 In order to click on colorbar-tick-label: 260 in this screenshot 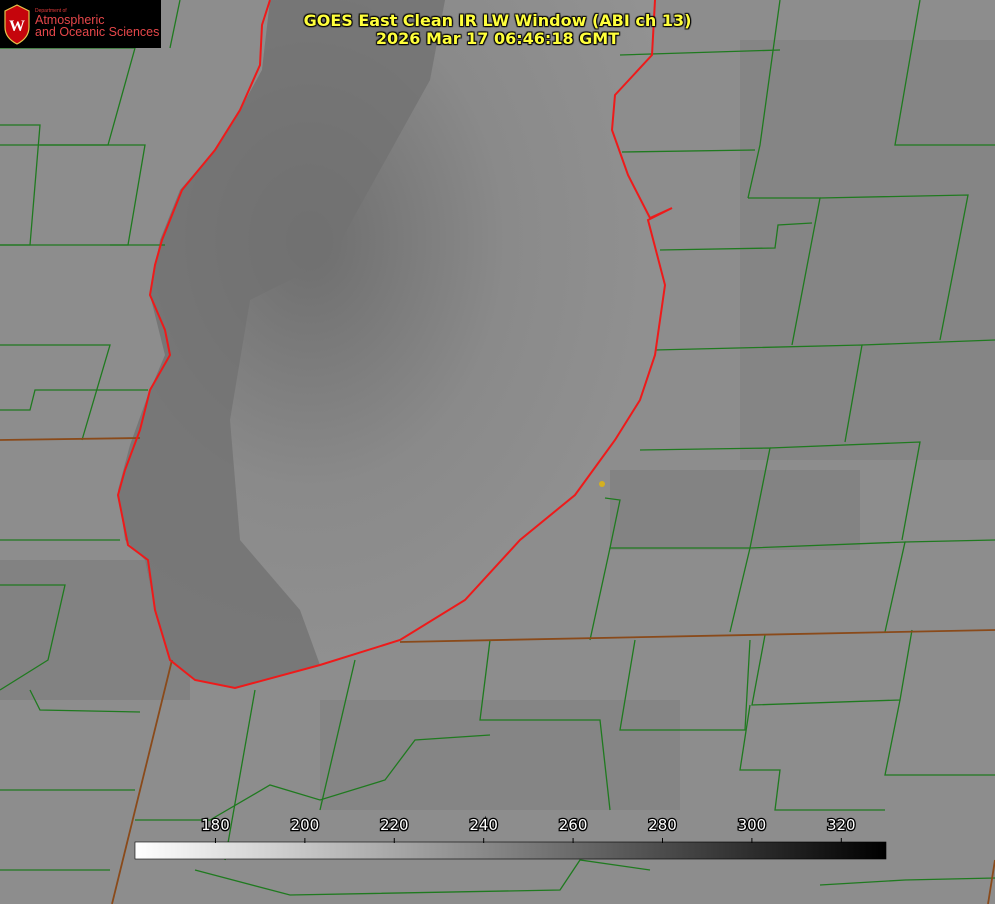, I will do `click(573, 825)`.